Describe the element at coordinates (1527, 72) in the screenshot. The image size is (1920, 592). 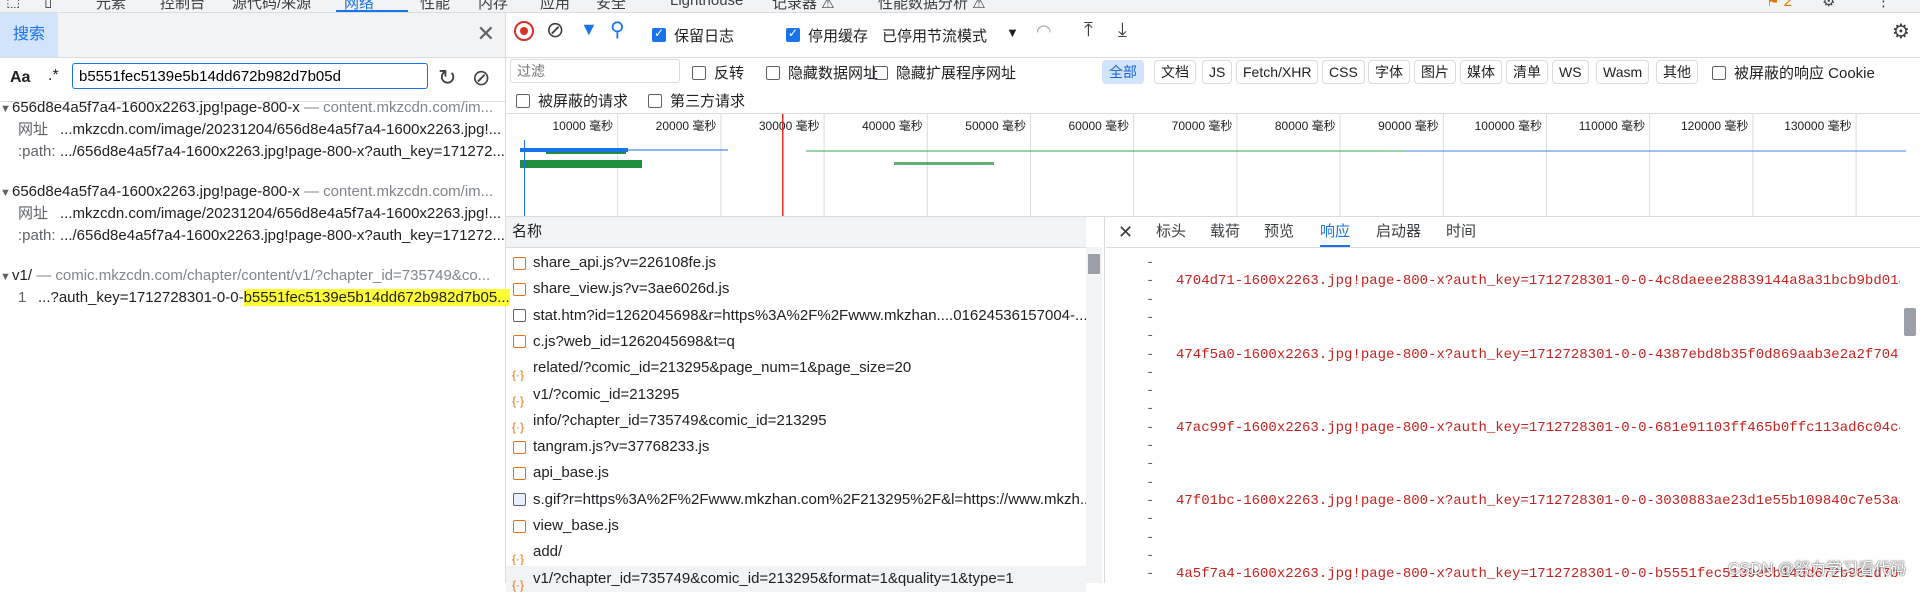
I see `type-filter-manifest: 清单` at that location.